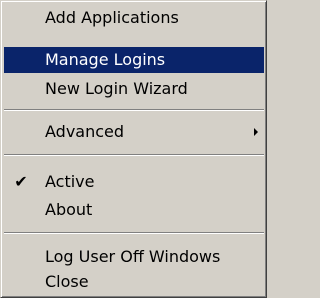  Describe the element at coordinates (69, 209) in the screenshot. I see `menu-item-label: About` at that location.